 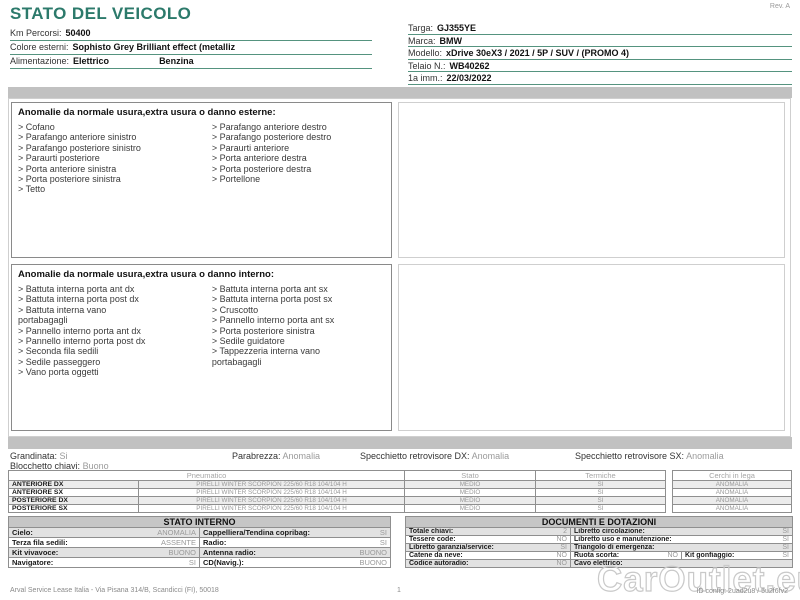 What do you see at coordinates (295, 552) in the screenshot?
I see `kv-cell: Antenna radio: BUONO` at bounding box center [295, 552].